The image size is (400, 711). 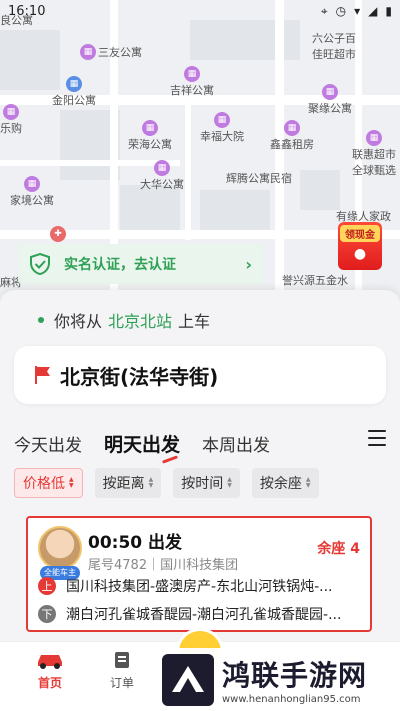 What do you see at coordinates (188, 679) in the screenshot?
I see `watermark-logo-icon` at bounding box center [188, 679].